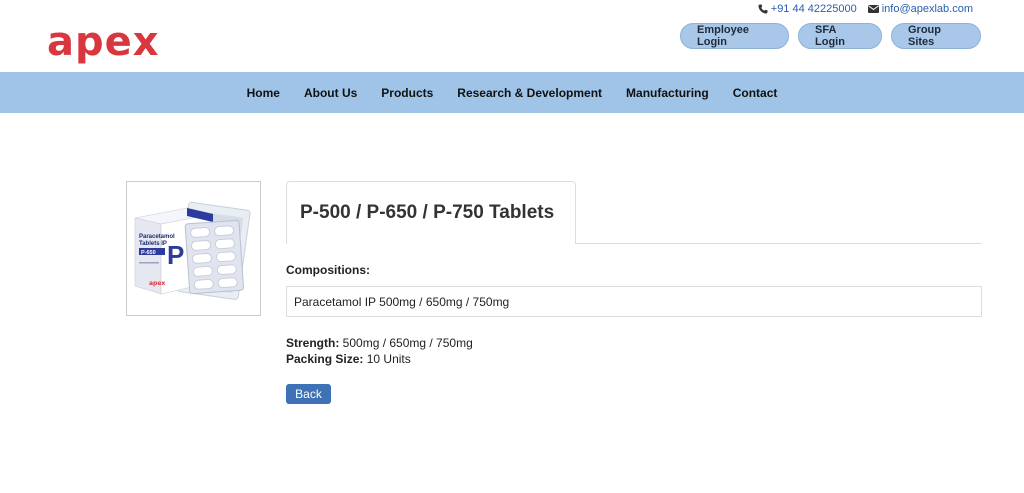 Image resolution: width=1024 pixels, height=493 pixels. What do you see at coordinates (936, 36) in the screenshot?
I see `group-sites-button: Group Sites` at bounding box center [936, 36].